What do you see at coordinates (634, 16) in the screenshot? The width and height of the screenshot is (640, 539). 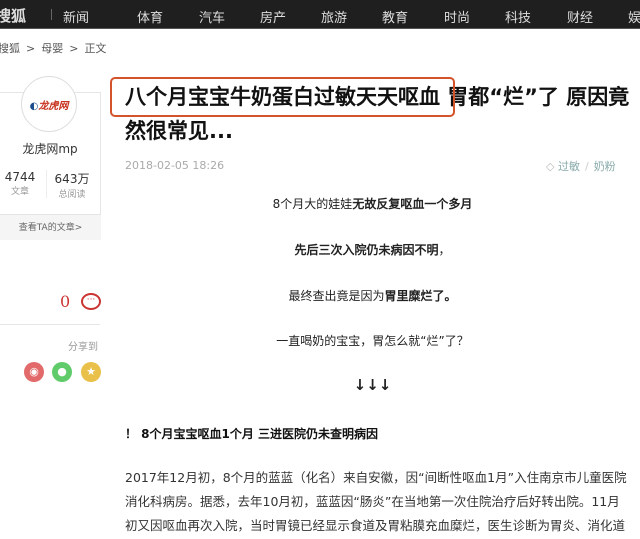 I see `nav-item: 娱` at bounding box center [634, 16].